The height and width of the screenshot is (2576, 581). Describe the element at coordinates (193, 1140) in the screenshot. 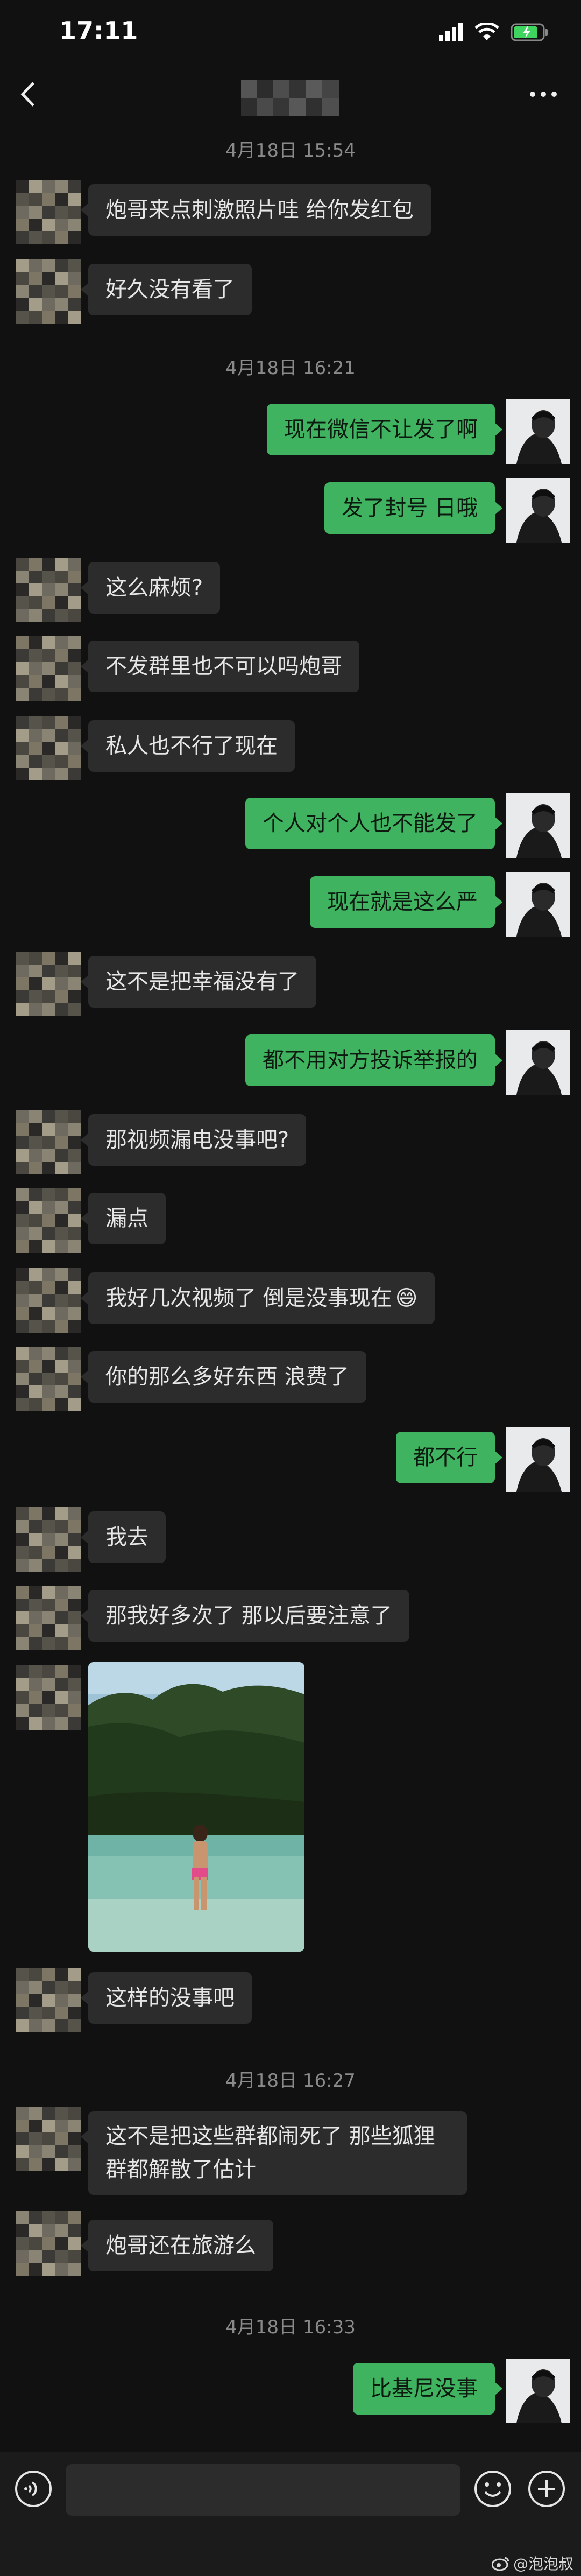

I see `message-bubble: 那视频漏电没事吧?` at that location.